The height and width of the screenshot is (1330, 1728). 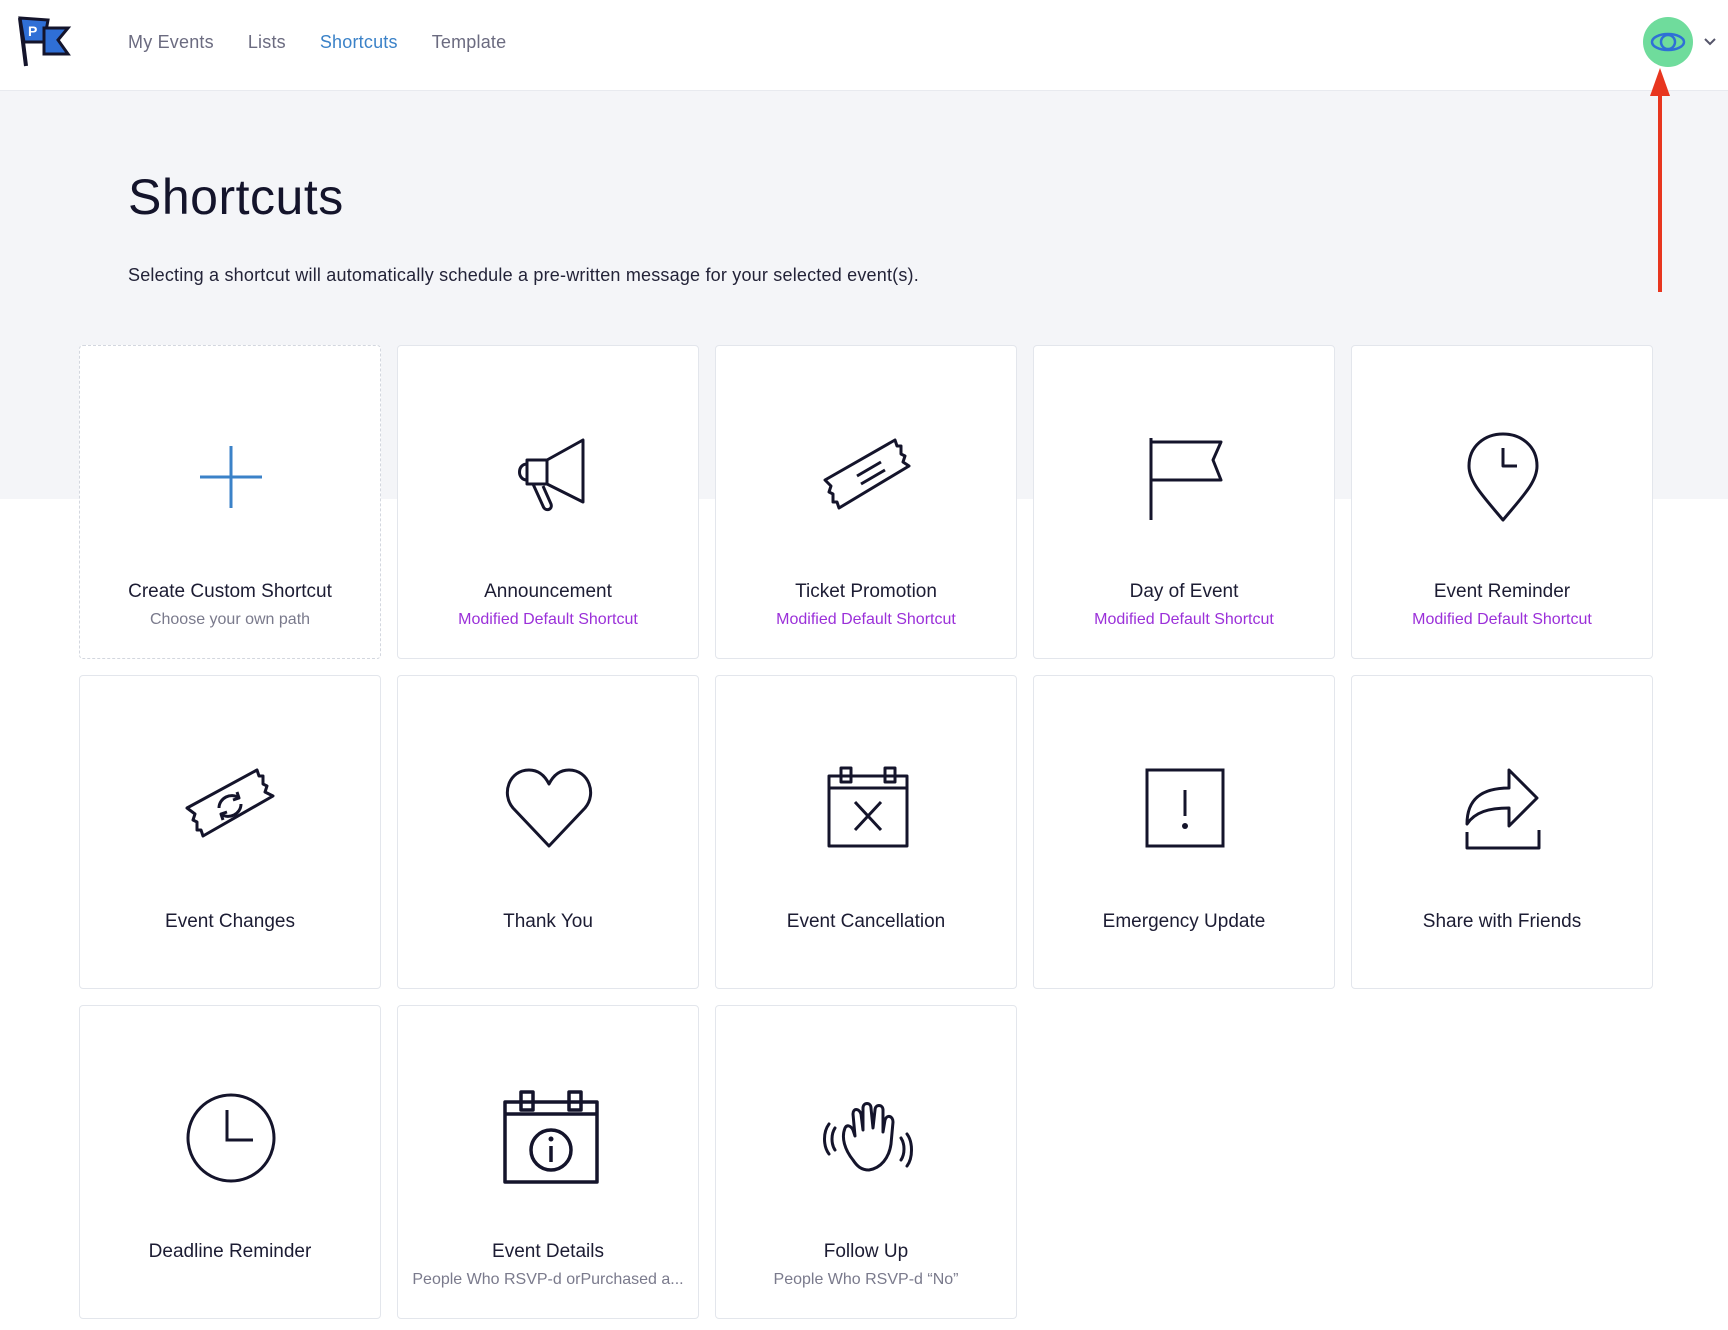 What do you see at coordinates (231, 477) in the screenshot?
I see `plus-icon` at bounding box center [231, 477].